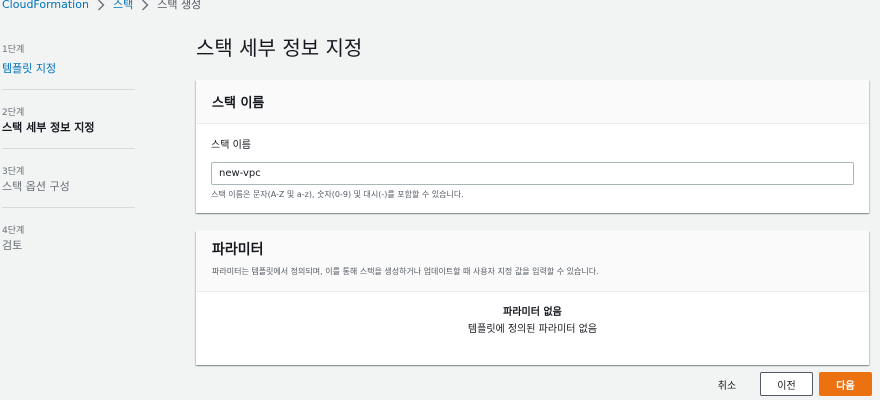  I want to click on page-title: 스택 세부 정보 지정, so click(279, 48).